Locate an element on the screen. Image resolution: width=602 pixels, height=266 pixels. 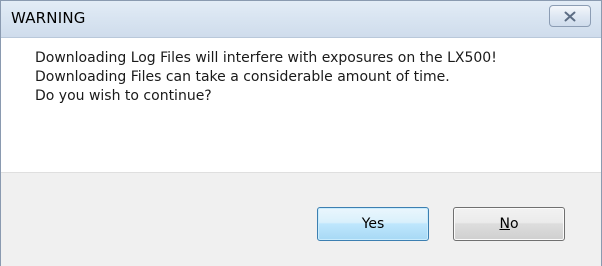
message-line: Do you wish to continue? is located at coordinates (123, 96).